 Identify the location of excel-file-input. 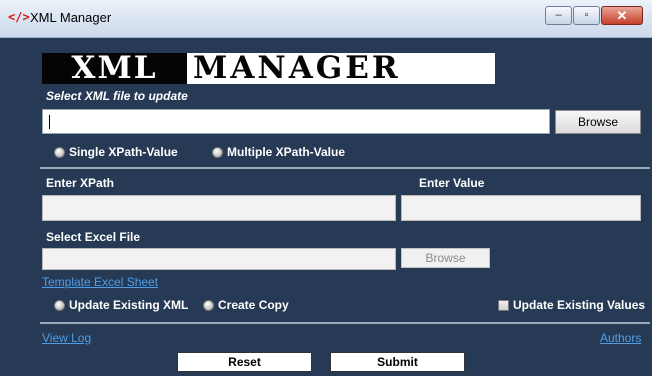
(219, 259).